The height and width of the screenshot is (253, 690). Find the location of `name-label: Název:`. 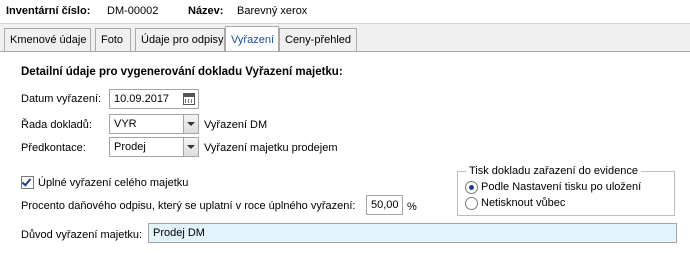

name-label: Název: is located at coordinates (206, 11).